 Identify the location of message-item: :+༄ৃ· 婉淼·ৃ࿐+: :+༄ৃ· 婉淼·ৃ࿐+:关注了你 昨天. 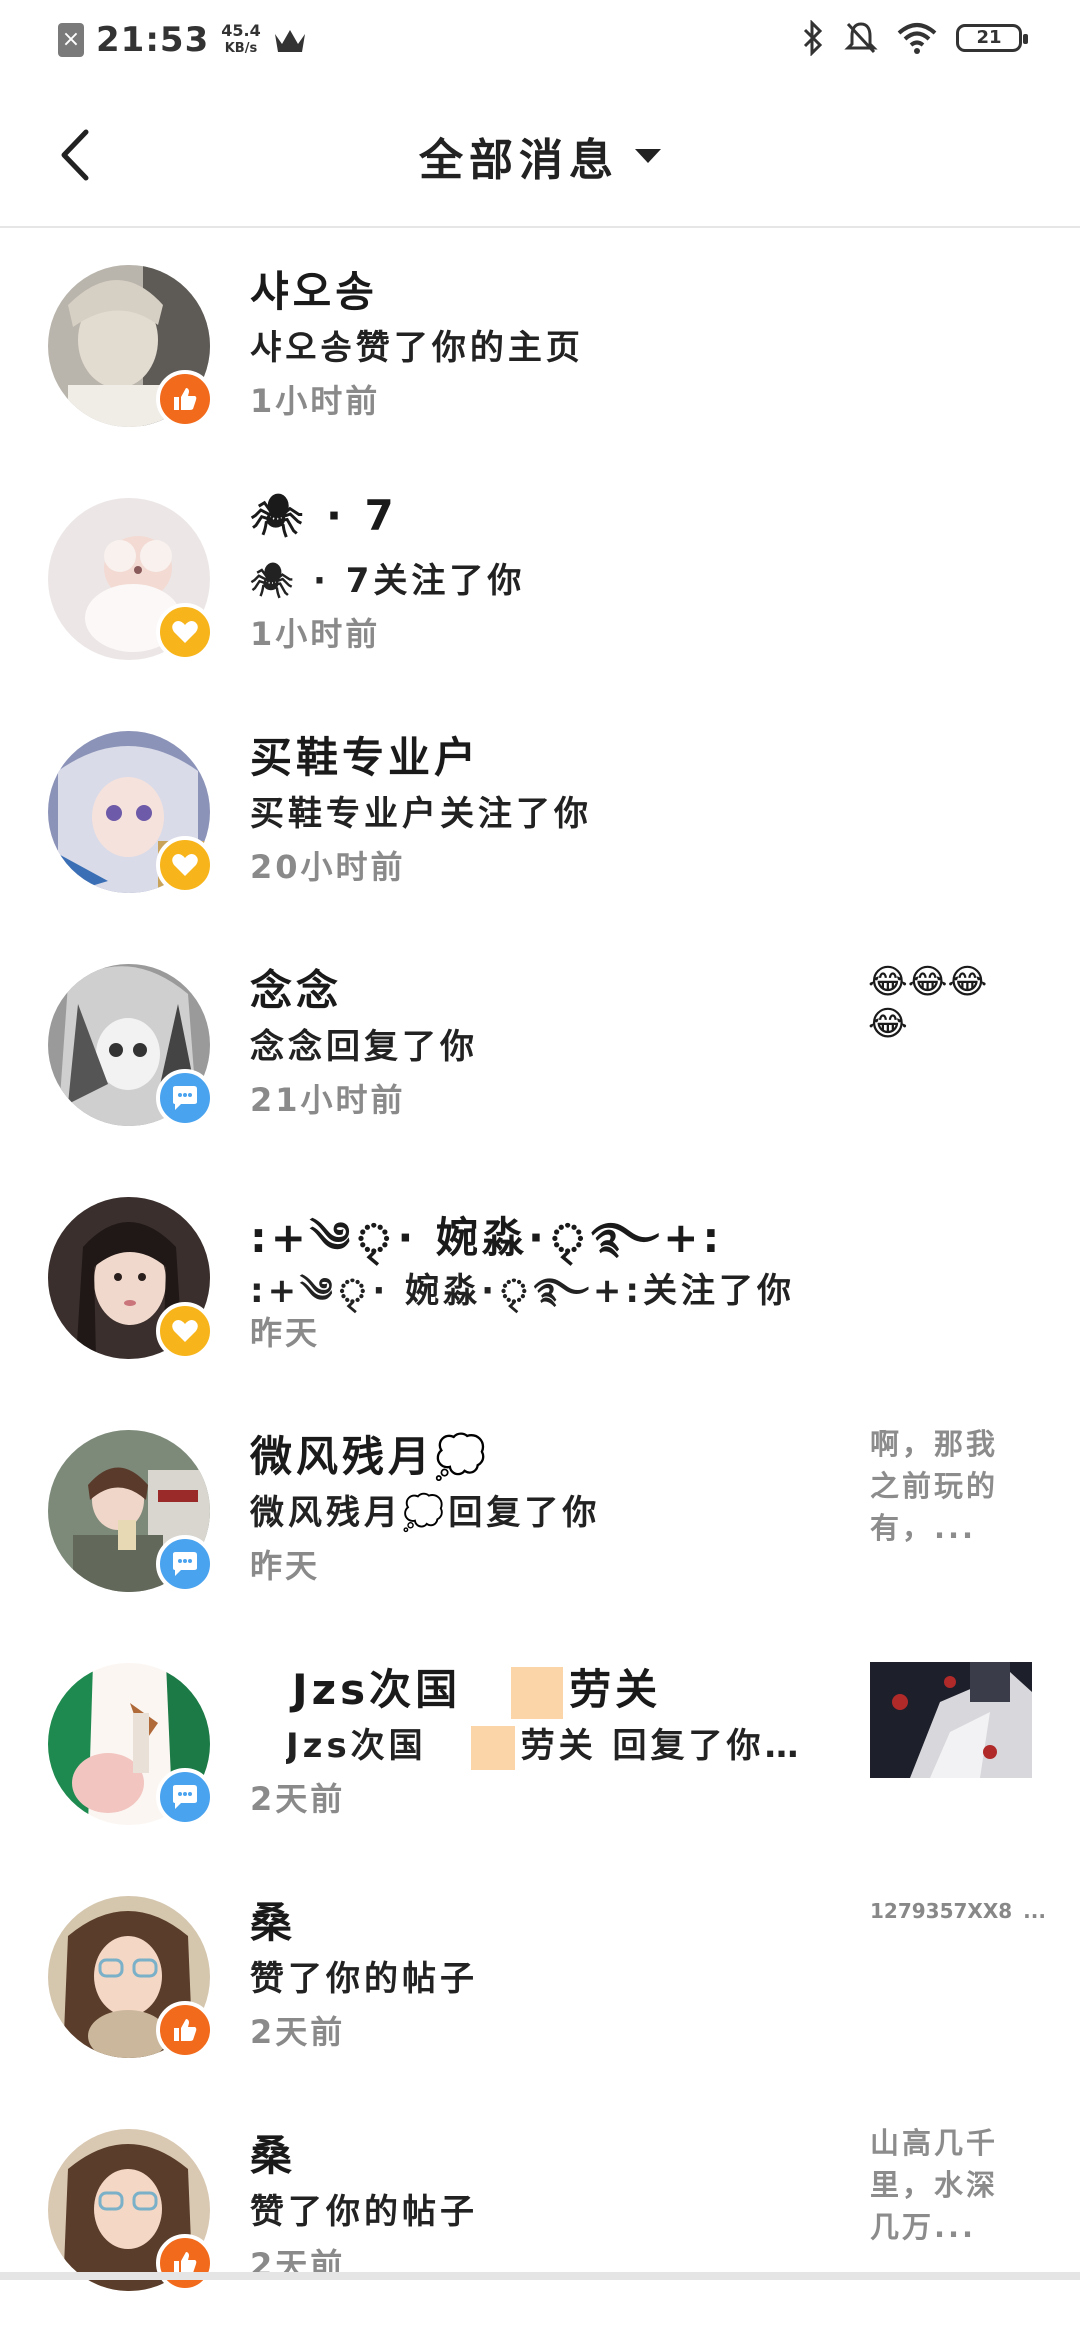
(540, 1276).